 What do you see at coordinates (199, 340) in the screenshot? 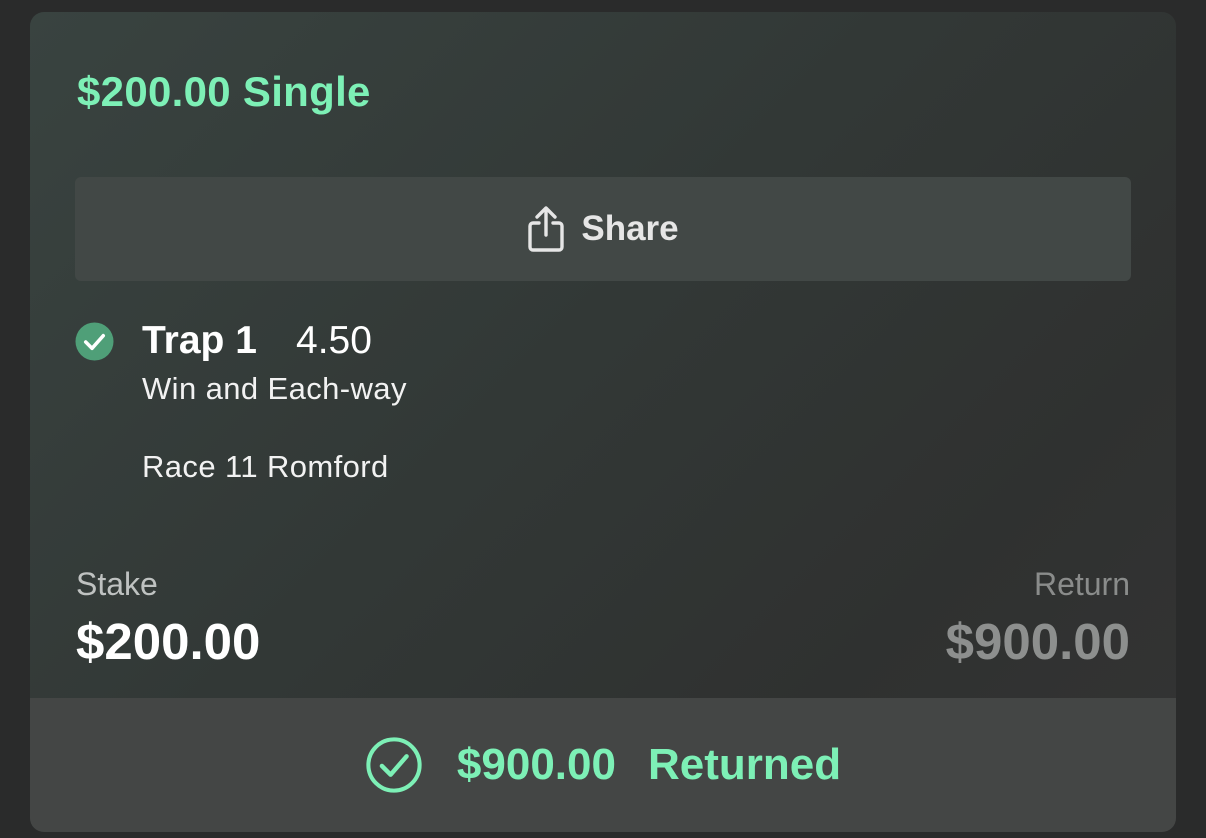
I see `selection-name: Trap 1` at bounding box center [199, 340].